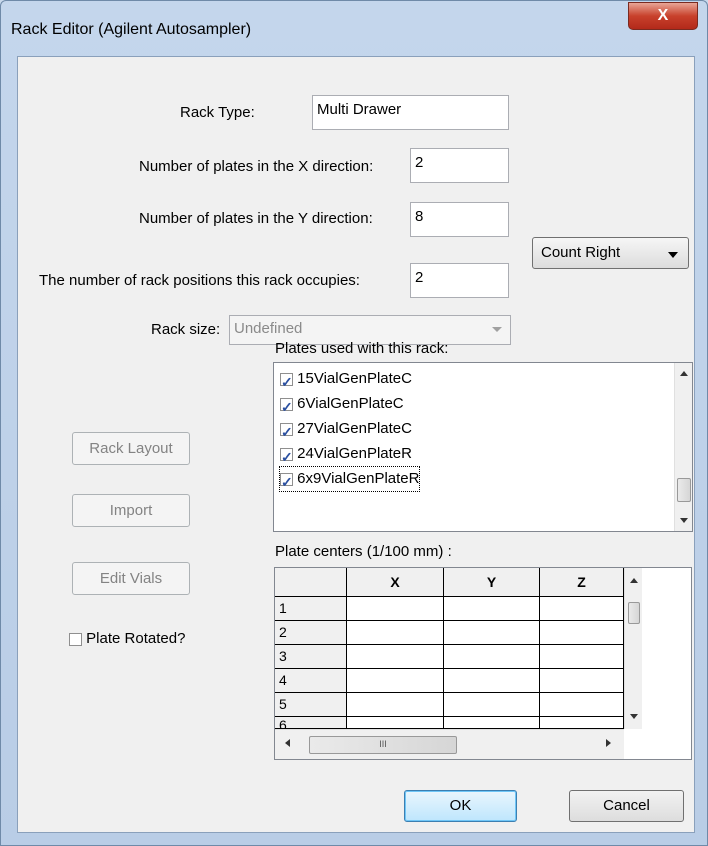 The height and width of the screenshot is (846, 708). What do you see at coordinates (287, 743) in the screenshot?
I see `scroll-left-icon` at bounding box center [287, 743].